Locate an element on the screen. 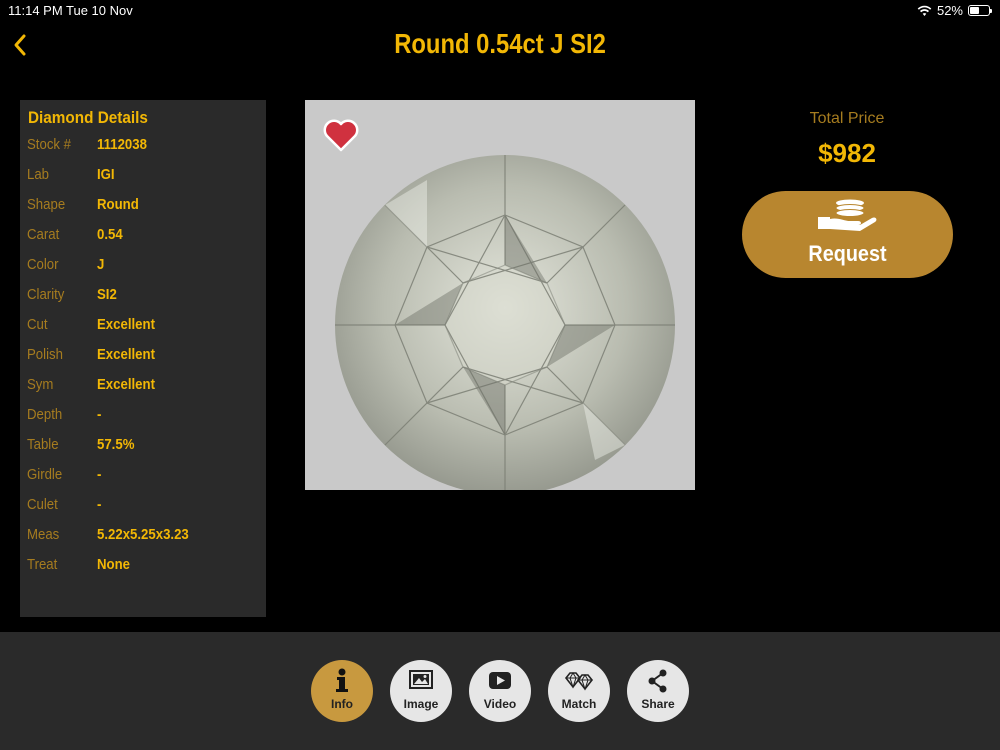 The height and width of the screenshot is (750, 1000). chevron-left-icon is located at coordinates (20, 45).